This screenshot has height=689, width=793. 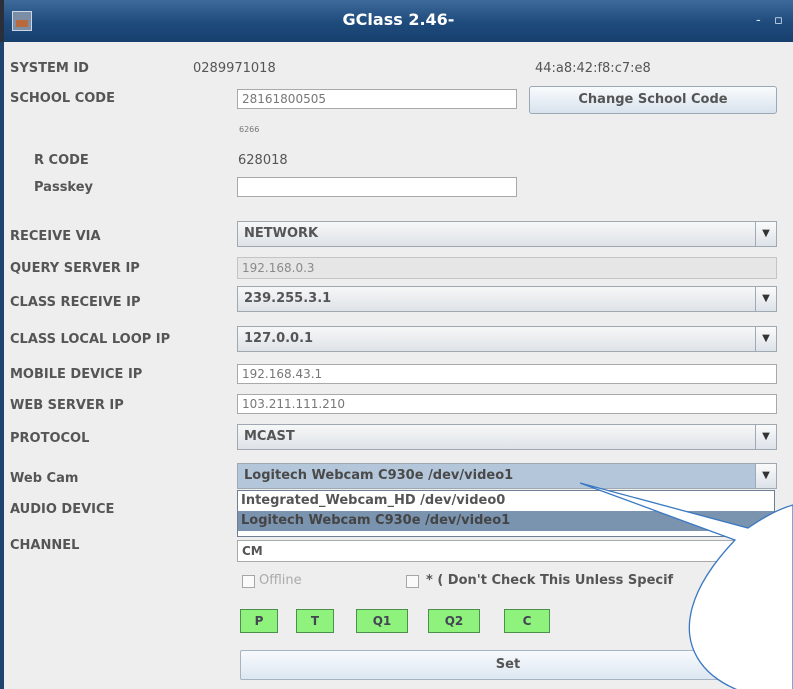 What do you see at coordinates (454, 621) in the screenshot?
I see `q2-button: Q2` at bounding box center [454, 621].